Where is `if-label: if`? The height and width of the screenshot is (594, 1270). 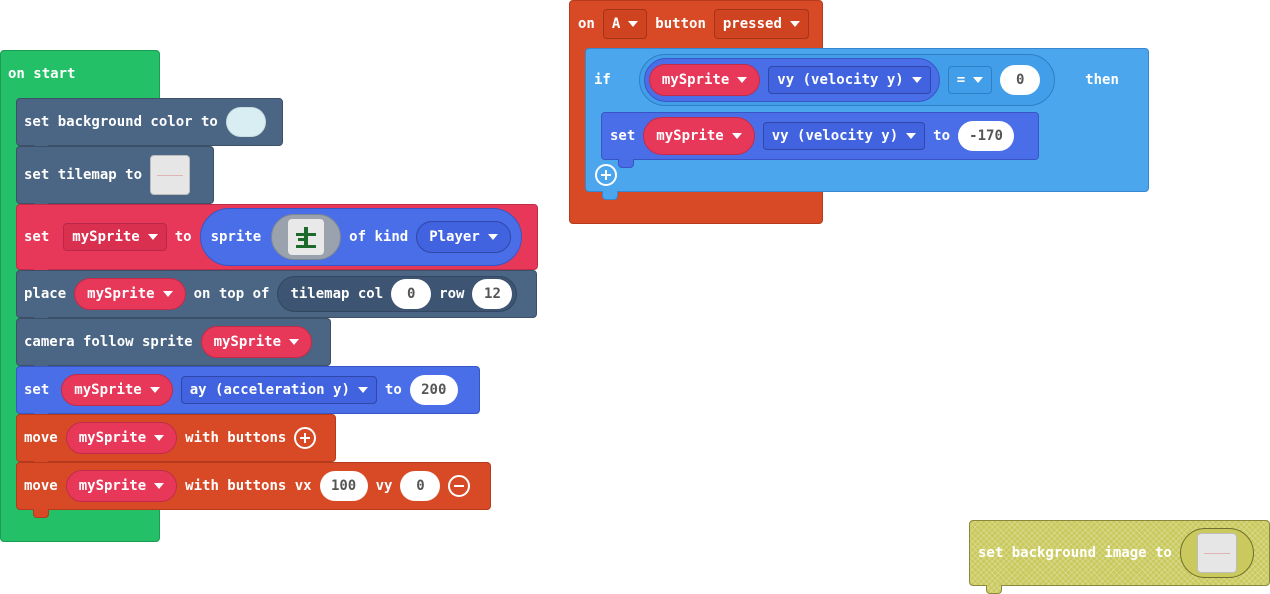 if-label: if is located at coordinates (602, 80).